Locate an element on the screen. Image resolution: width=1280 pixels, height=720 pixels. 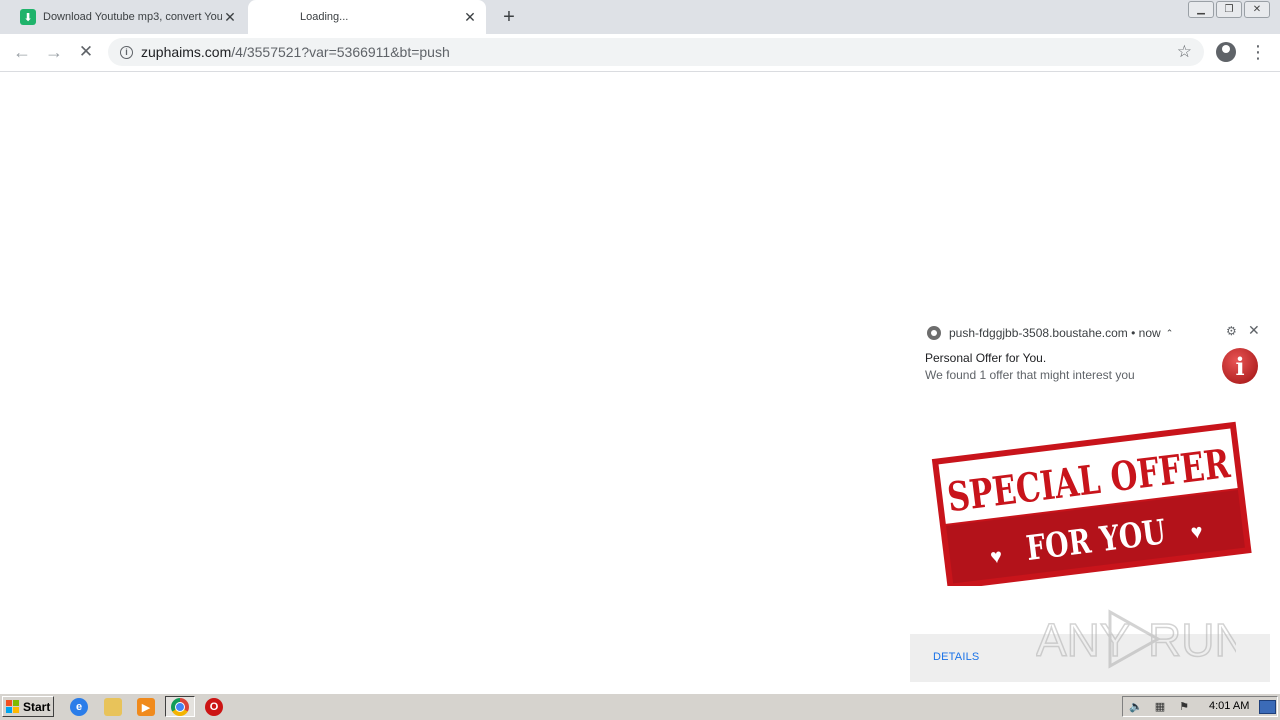
special-offer-image: SPECIAL OFFER ♥ FOR YOU ♥ is located at coordinates (1091, 503).